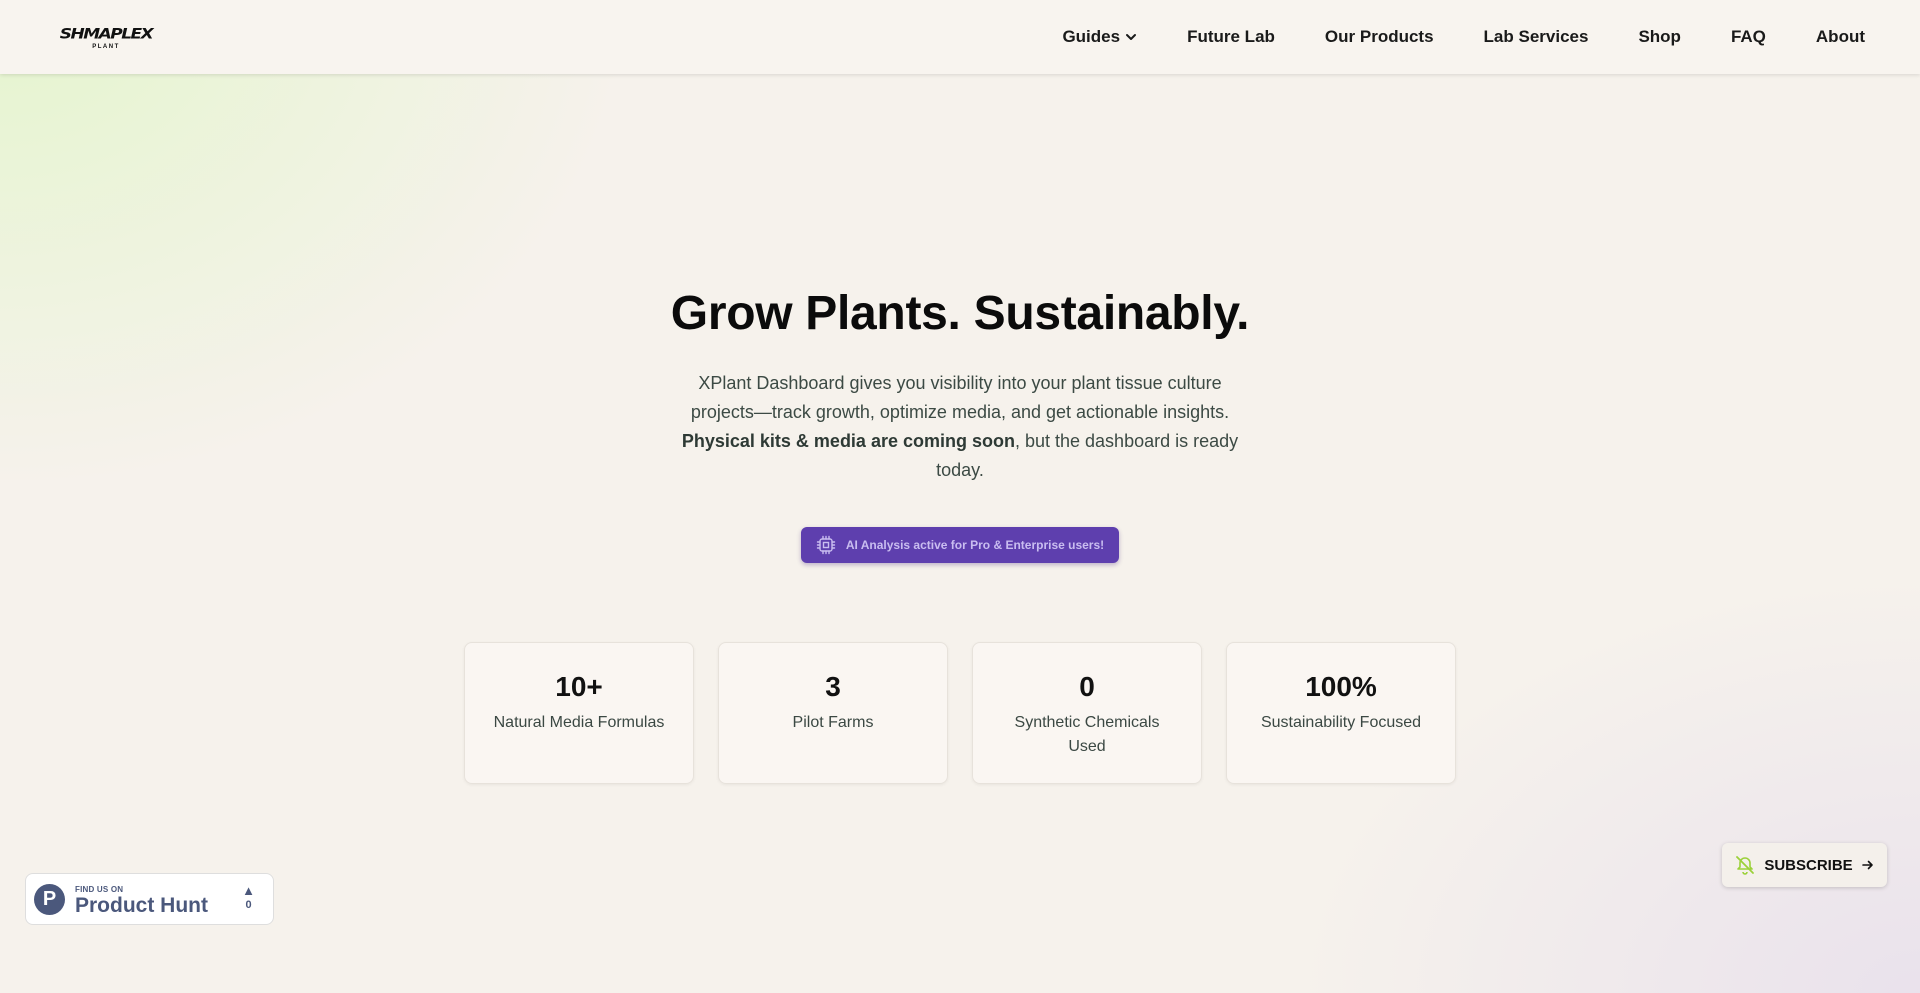  I want to click on stat-card: 10+ Natural Media Formulas, so click(579, 713).